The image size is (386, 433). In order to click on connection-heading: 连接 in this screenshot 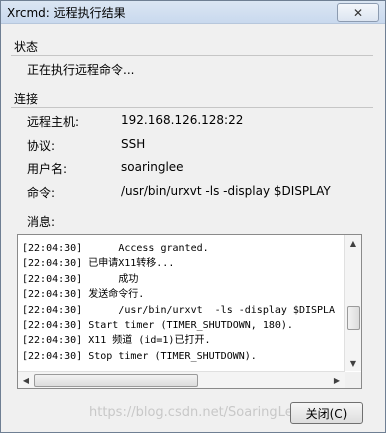, I will do `click(26, 99)`.